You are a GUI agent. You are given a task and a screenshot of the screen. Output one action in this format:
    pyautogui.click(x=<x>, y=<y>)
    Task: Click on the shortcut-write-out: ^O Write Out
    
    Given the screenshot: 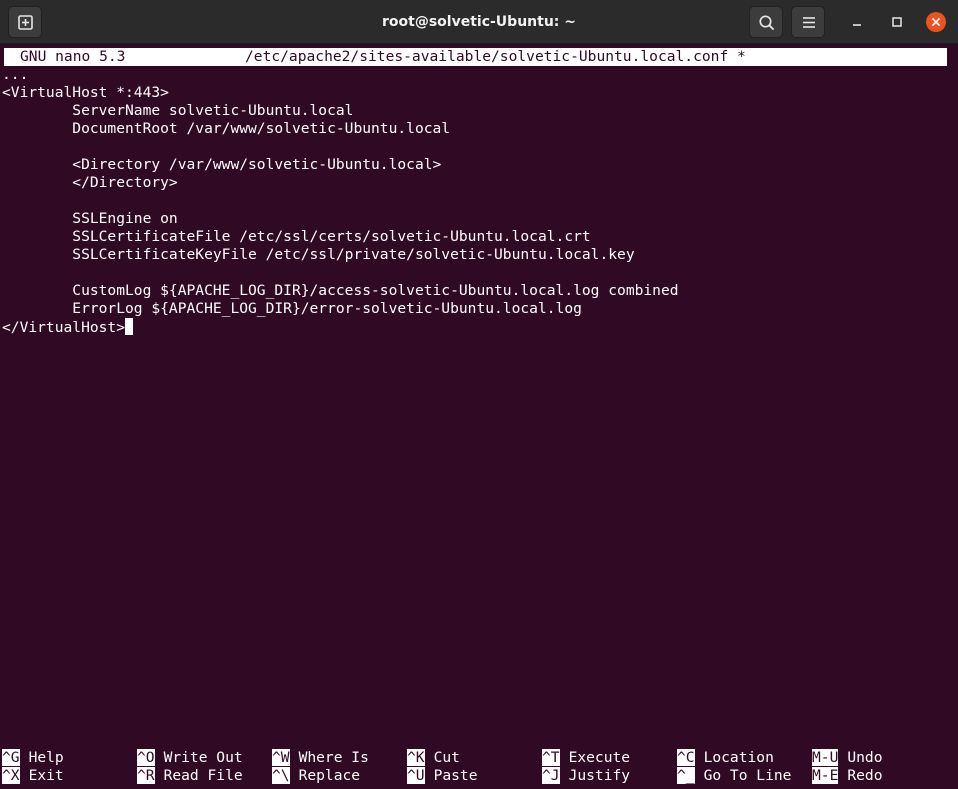 What is the action you would take?
    pyautogui.click(x=190, y=758)
    